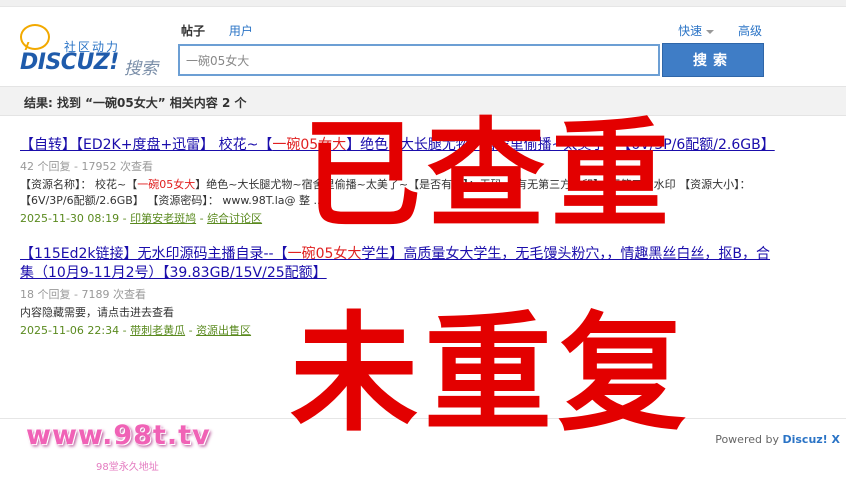 The width and height of the screenshot is (846, 482). Describe the element at coordinates (135, 103) in the screenshot. I see `result-summary: 结果: 找到 “一碗05女大” 相关内容 2 个` at that location.